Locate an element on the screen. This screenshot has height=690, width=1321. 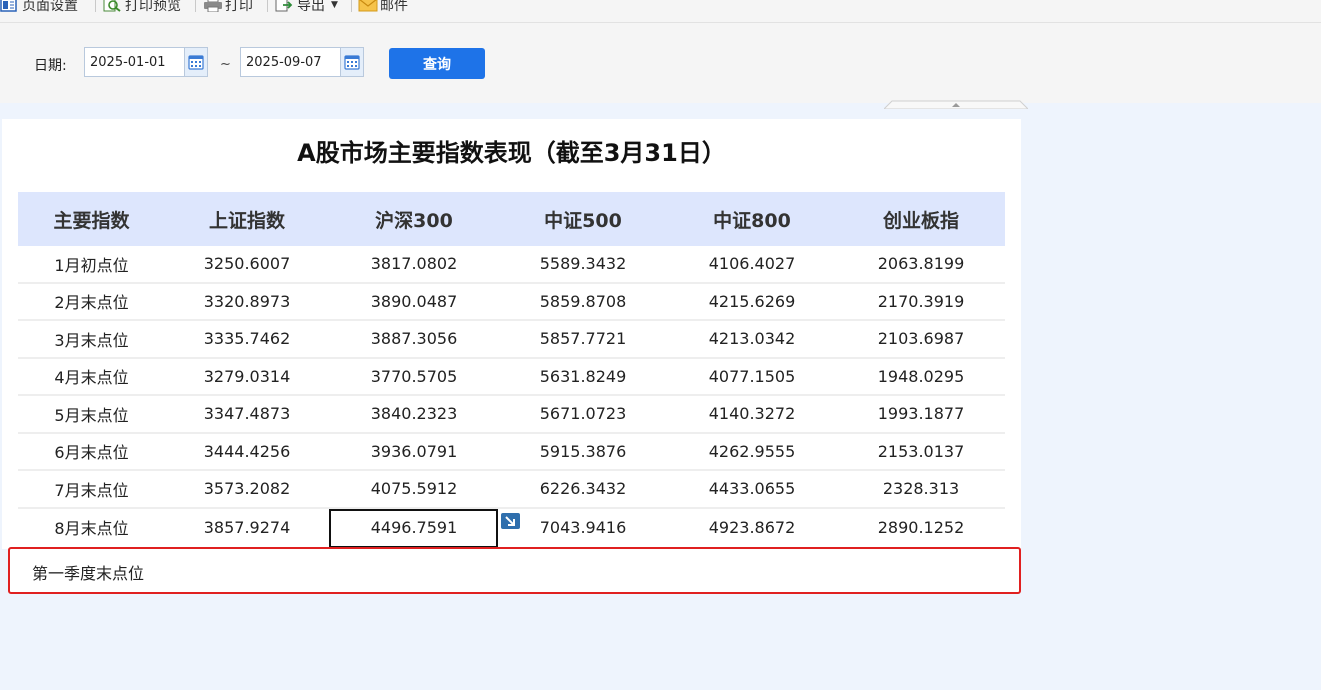
end-date-input is located at coordinates (290, 62).